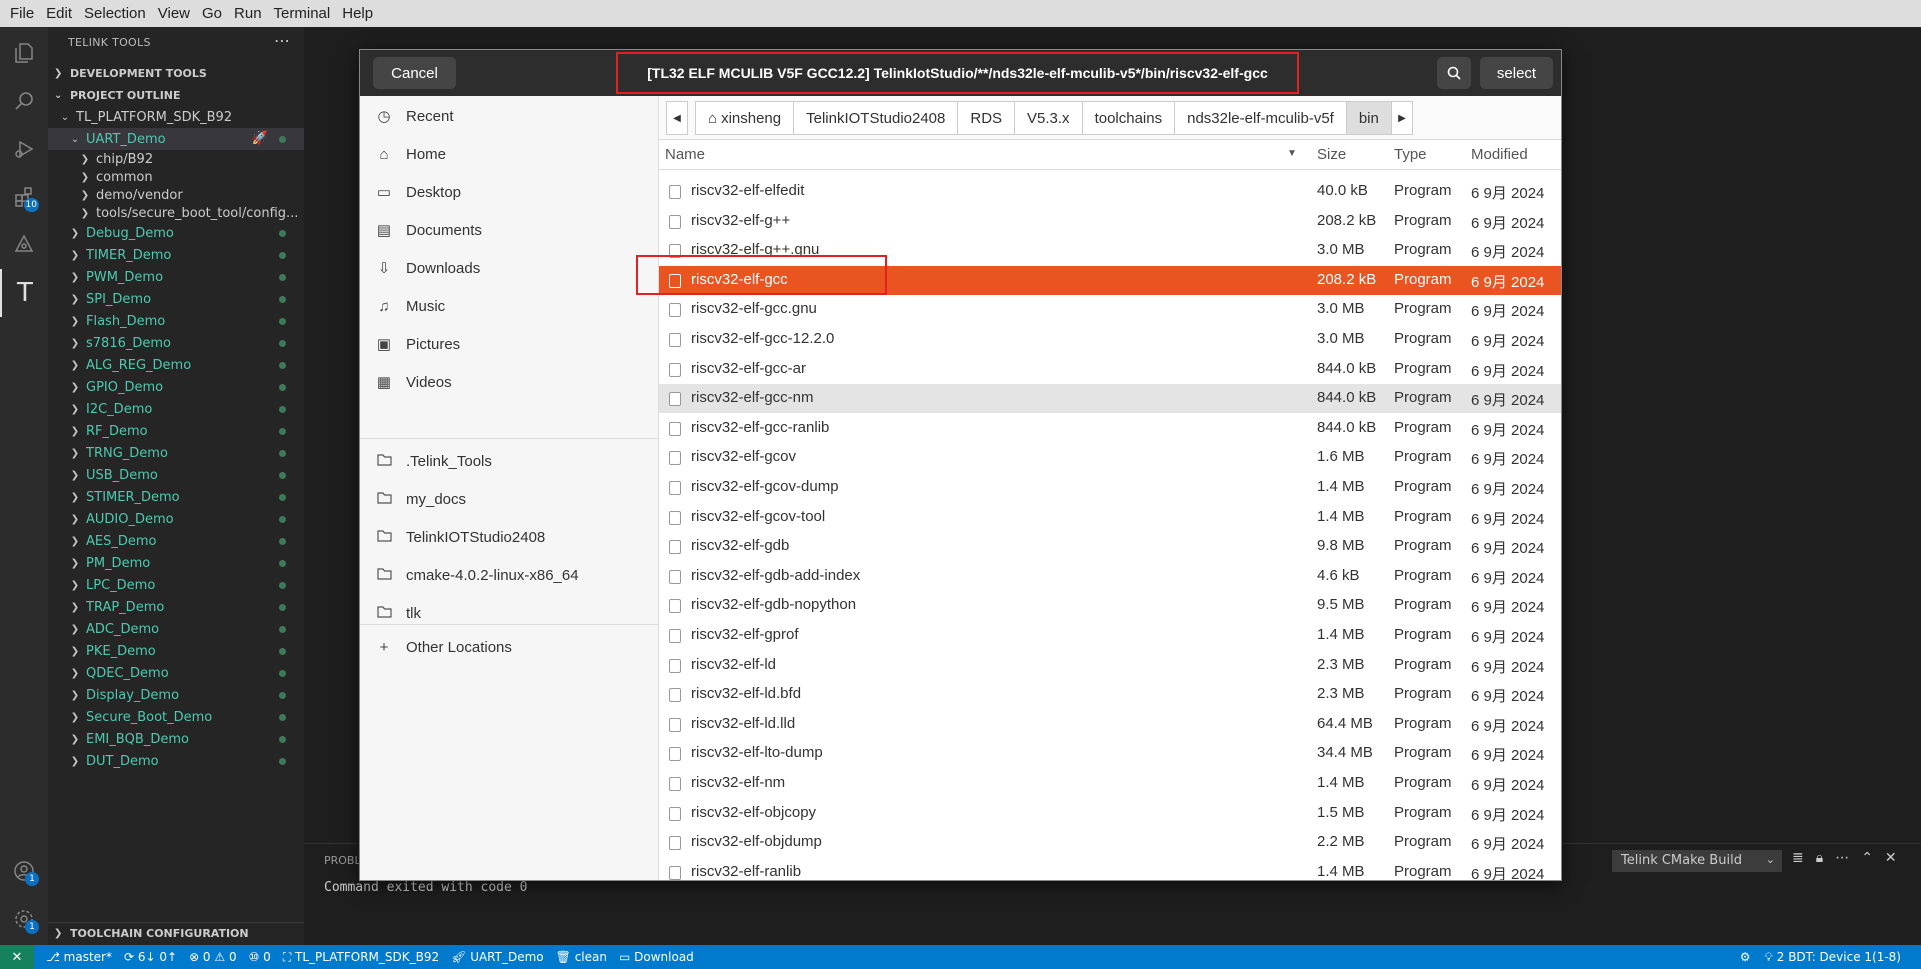  What do you see at coordinates (176, 629) in the screenshot?
I see `tree-item-demo: ❯ ADC_Demo` at bounding box center [176, 629].